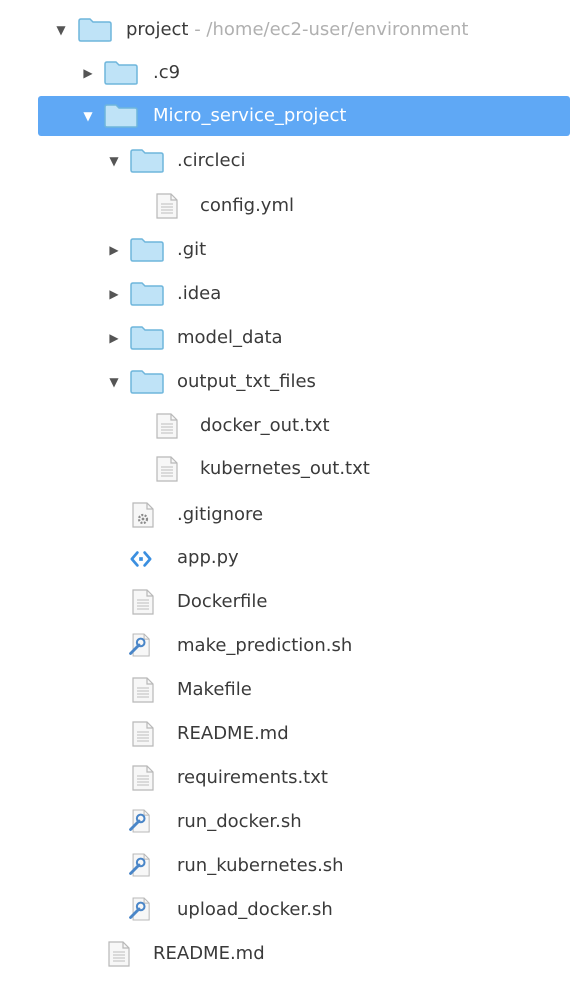  Describe the element at coordinates (285, 73) in the screenshot. I see `tree-item-c9: ▶ .c9` at that location.